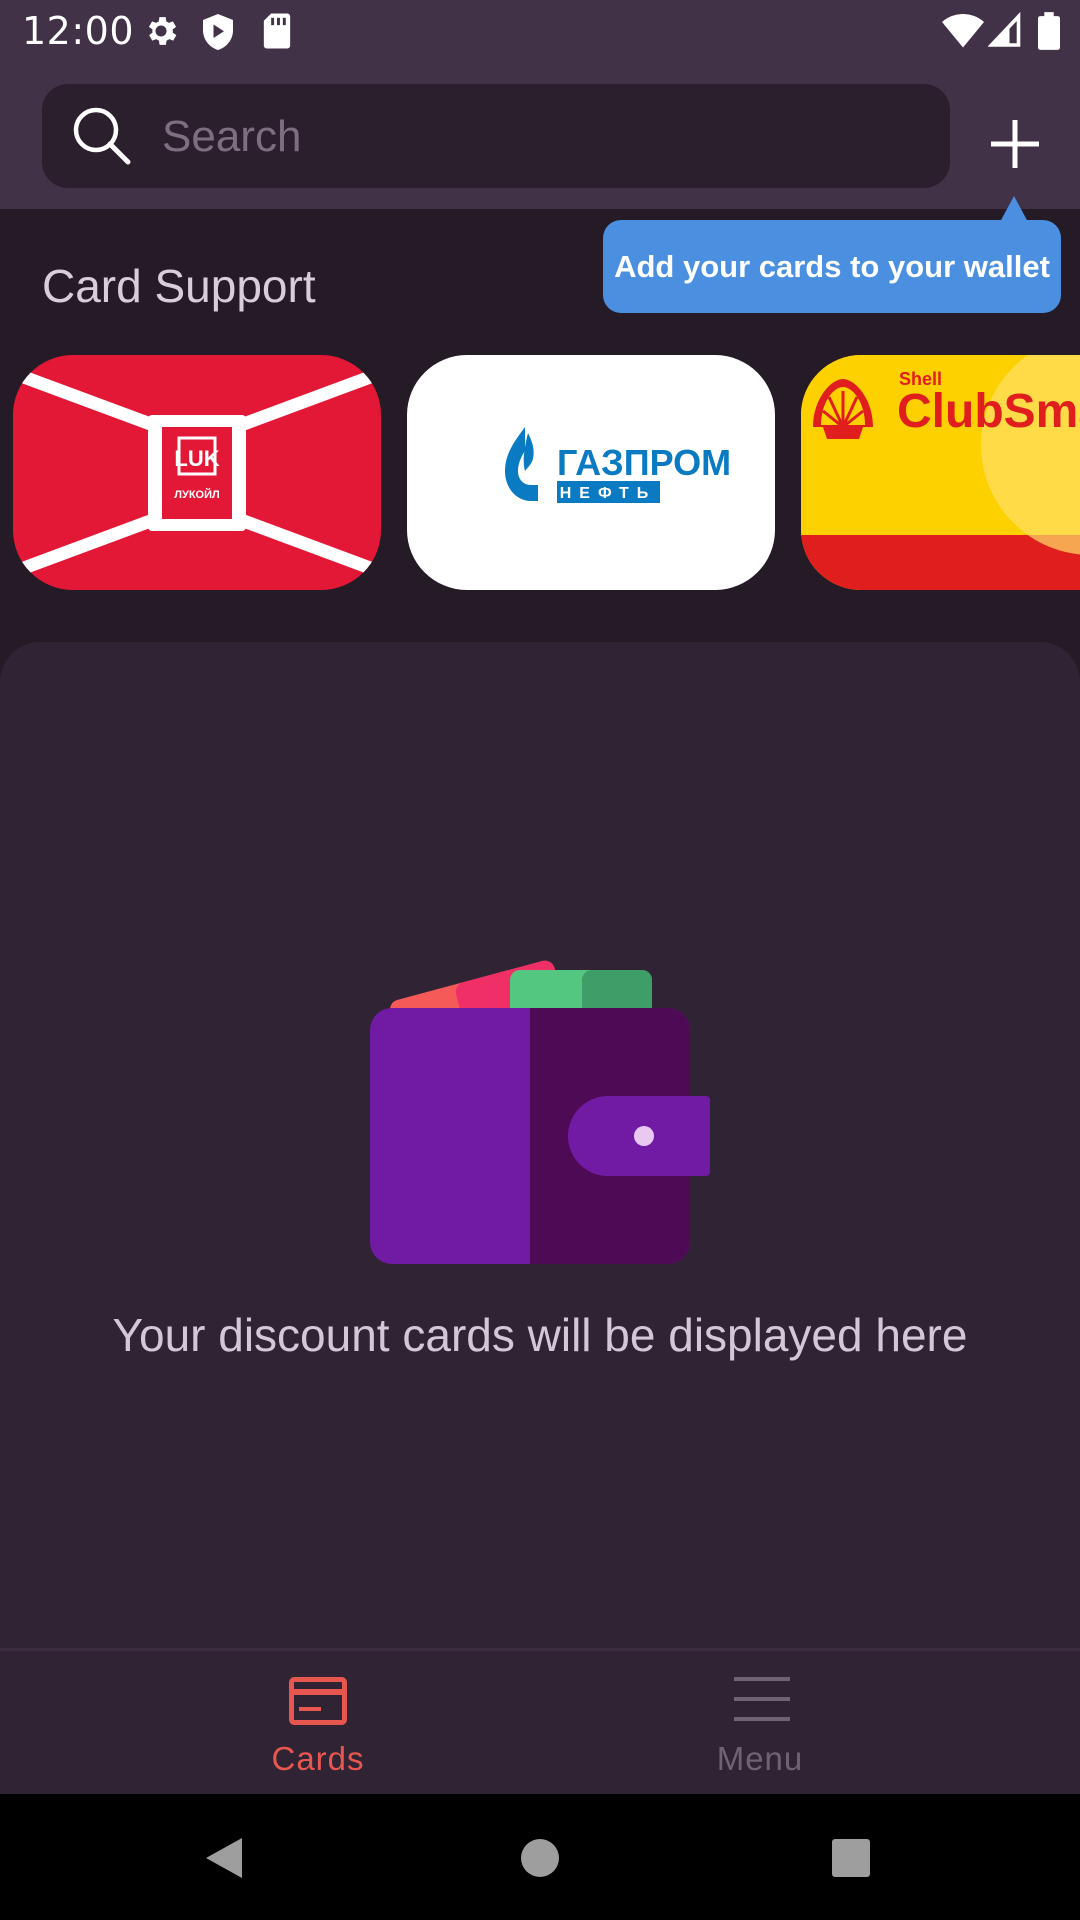 The image size is (1080, 1920). I want to click on nav-menu-label: Menu, so click(760, 1758).